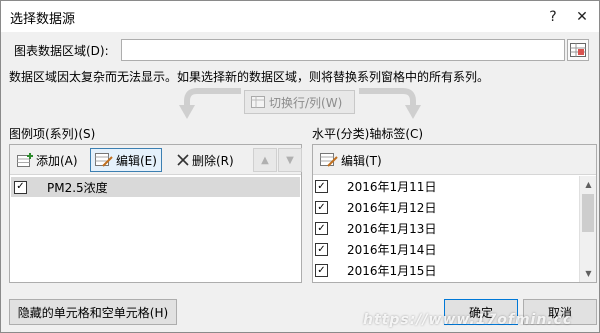 This screenshot has height=333, width=600. I want to click on series-checkbox: ✓, so click(20, 187).